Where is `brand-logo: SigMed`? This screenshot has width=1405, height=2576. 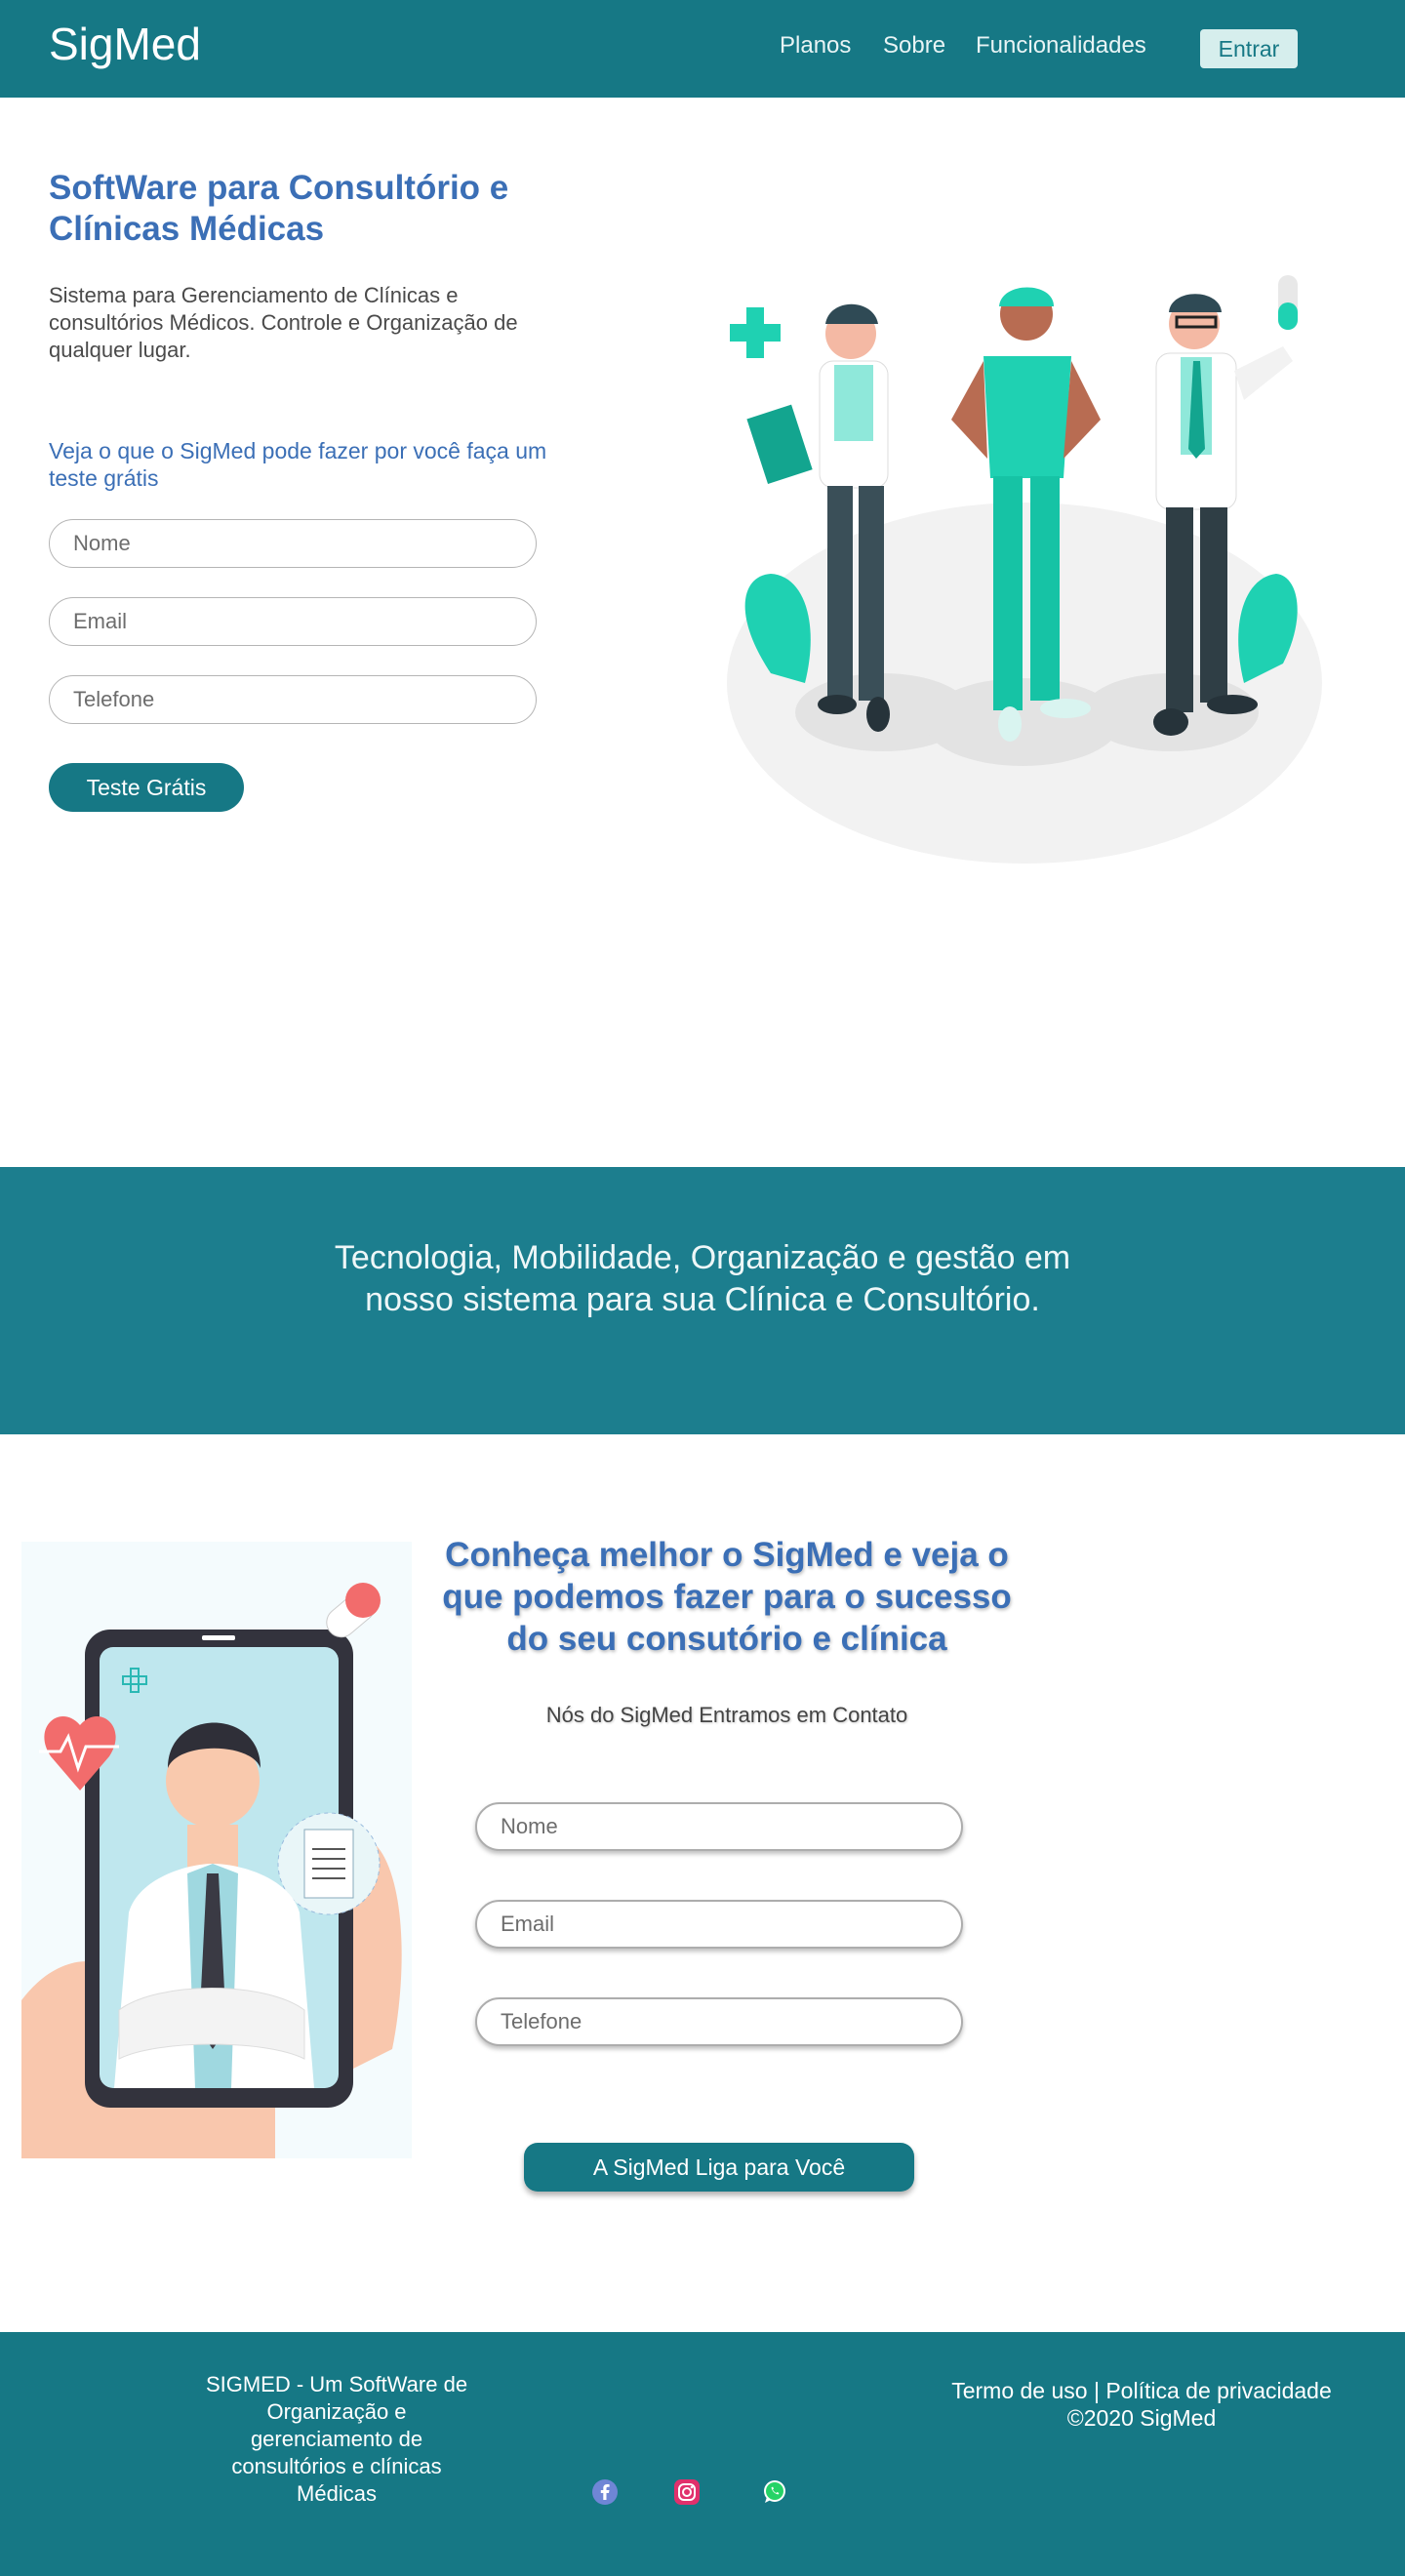 brand-logo: SigMed is located at coordinates (125, 44).